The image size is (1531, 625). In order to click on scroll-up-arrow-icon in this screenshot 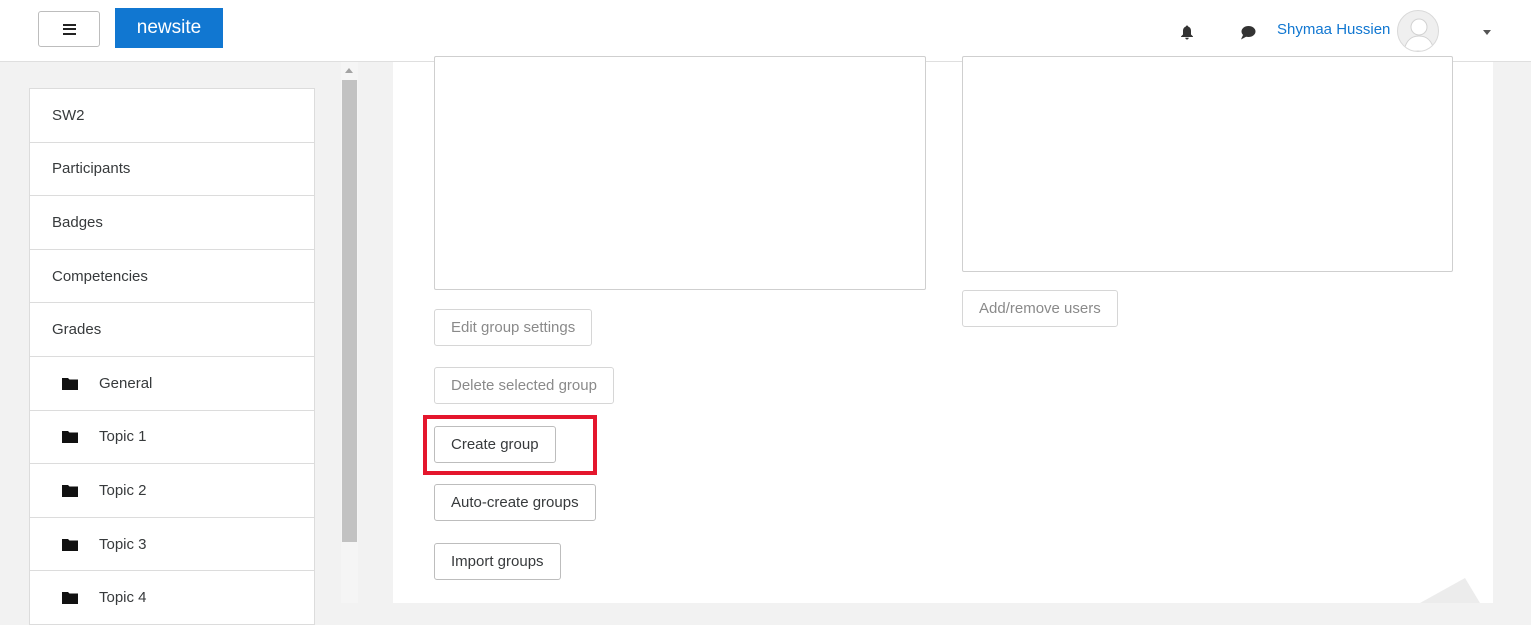, I will do `click(349, 70)`.